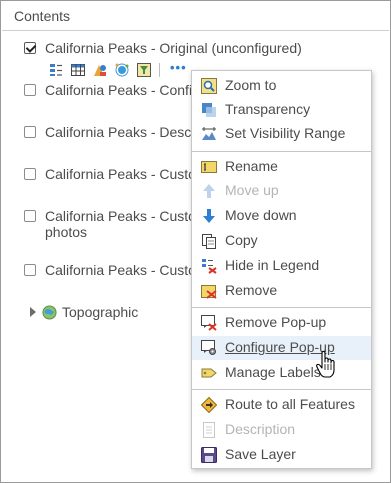 Image resolution: width=391 pixels, height=483 pixels. Describe the element at coordinates (290, 404) in the screenshot. I see `menu-item-label: Route to all Features` at that location.